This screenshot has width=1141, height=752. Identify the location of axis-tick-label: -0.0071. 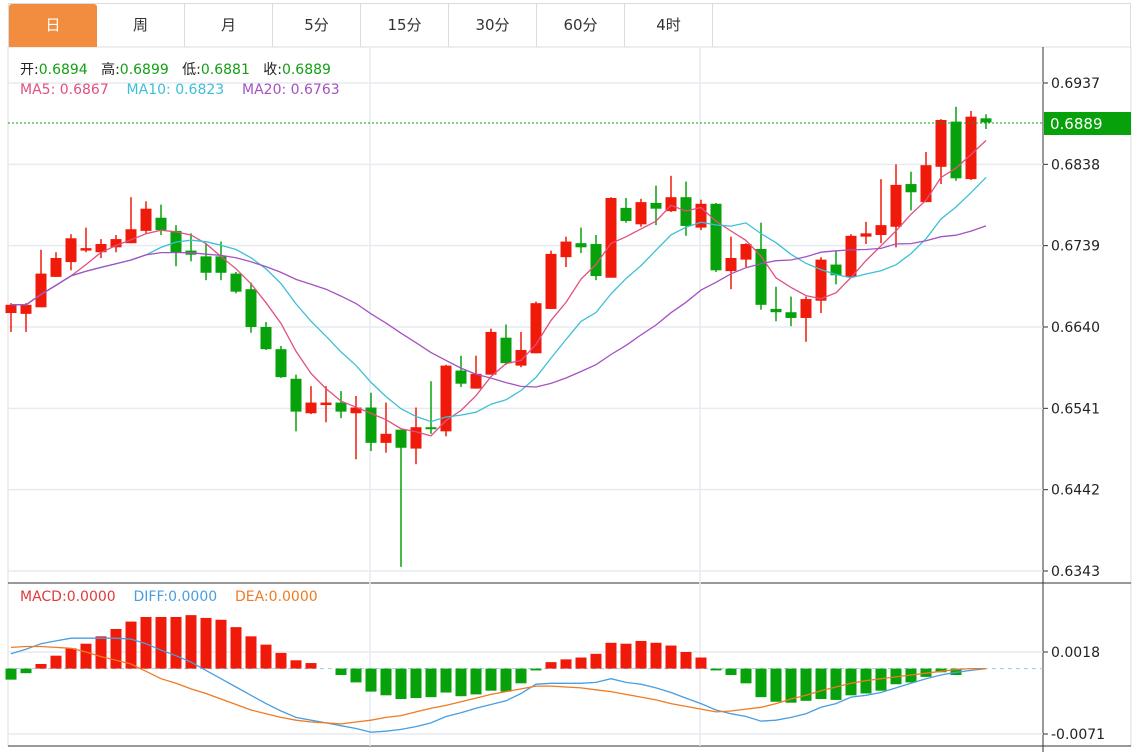
(1078, 735).